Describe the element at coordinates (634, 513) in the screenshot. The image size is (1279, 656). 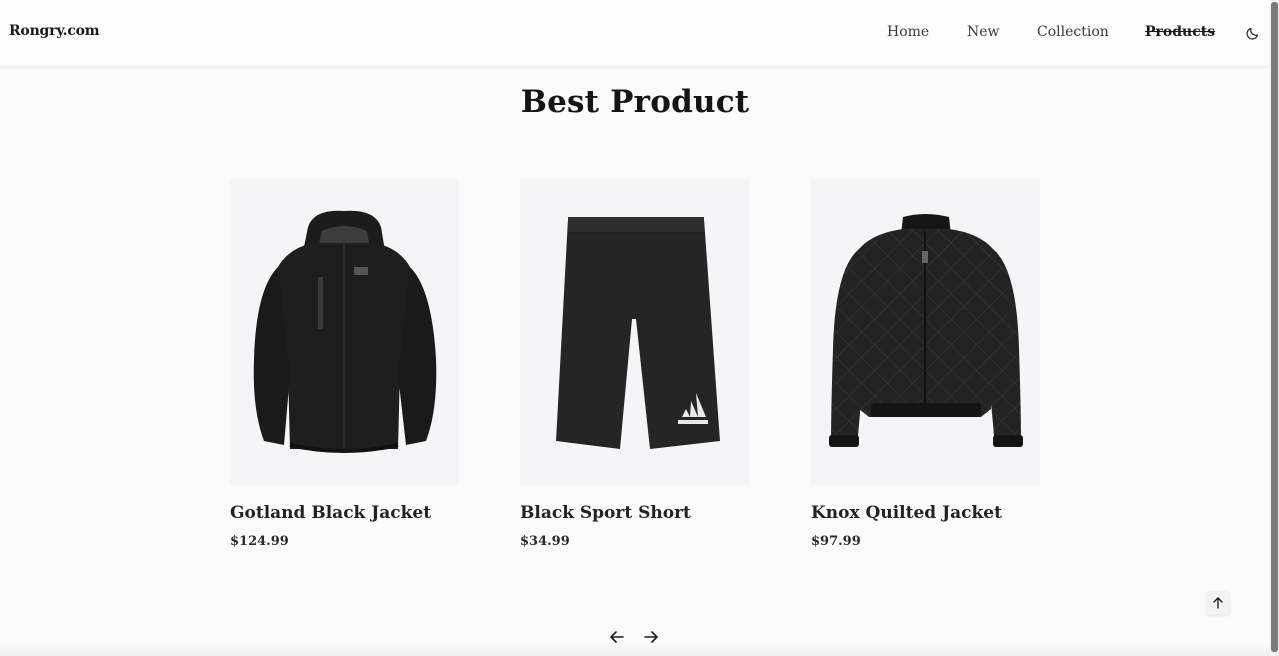
I see `product-name: Black Sport Short` at that location.